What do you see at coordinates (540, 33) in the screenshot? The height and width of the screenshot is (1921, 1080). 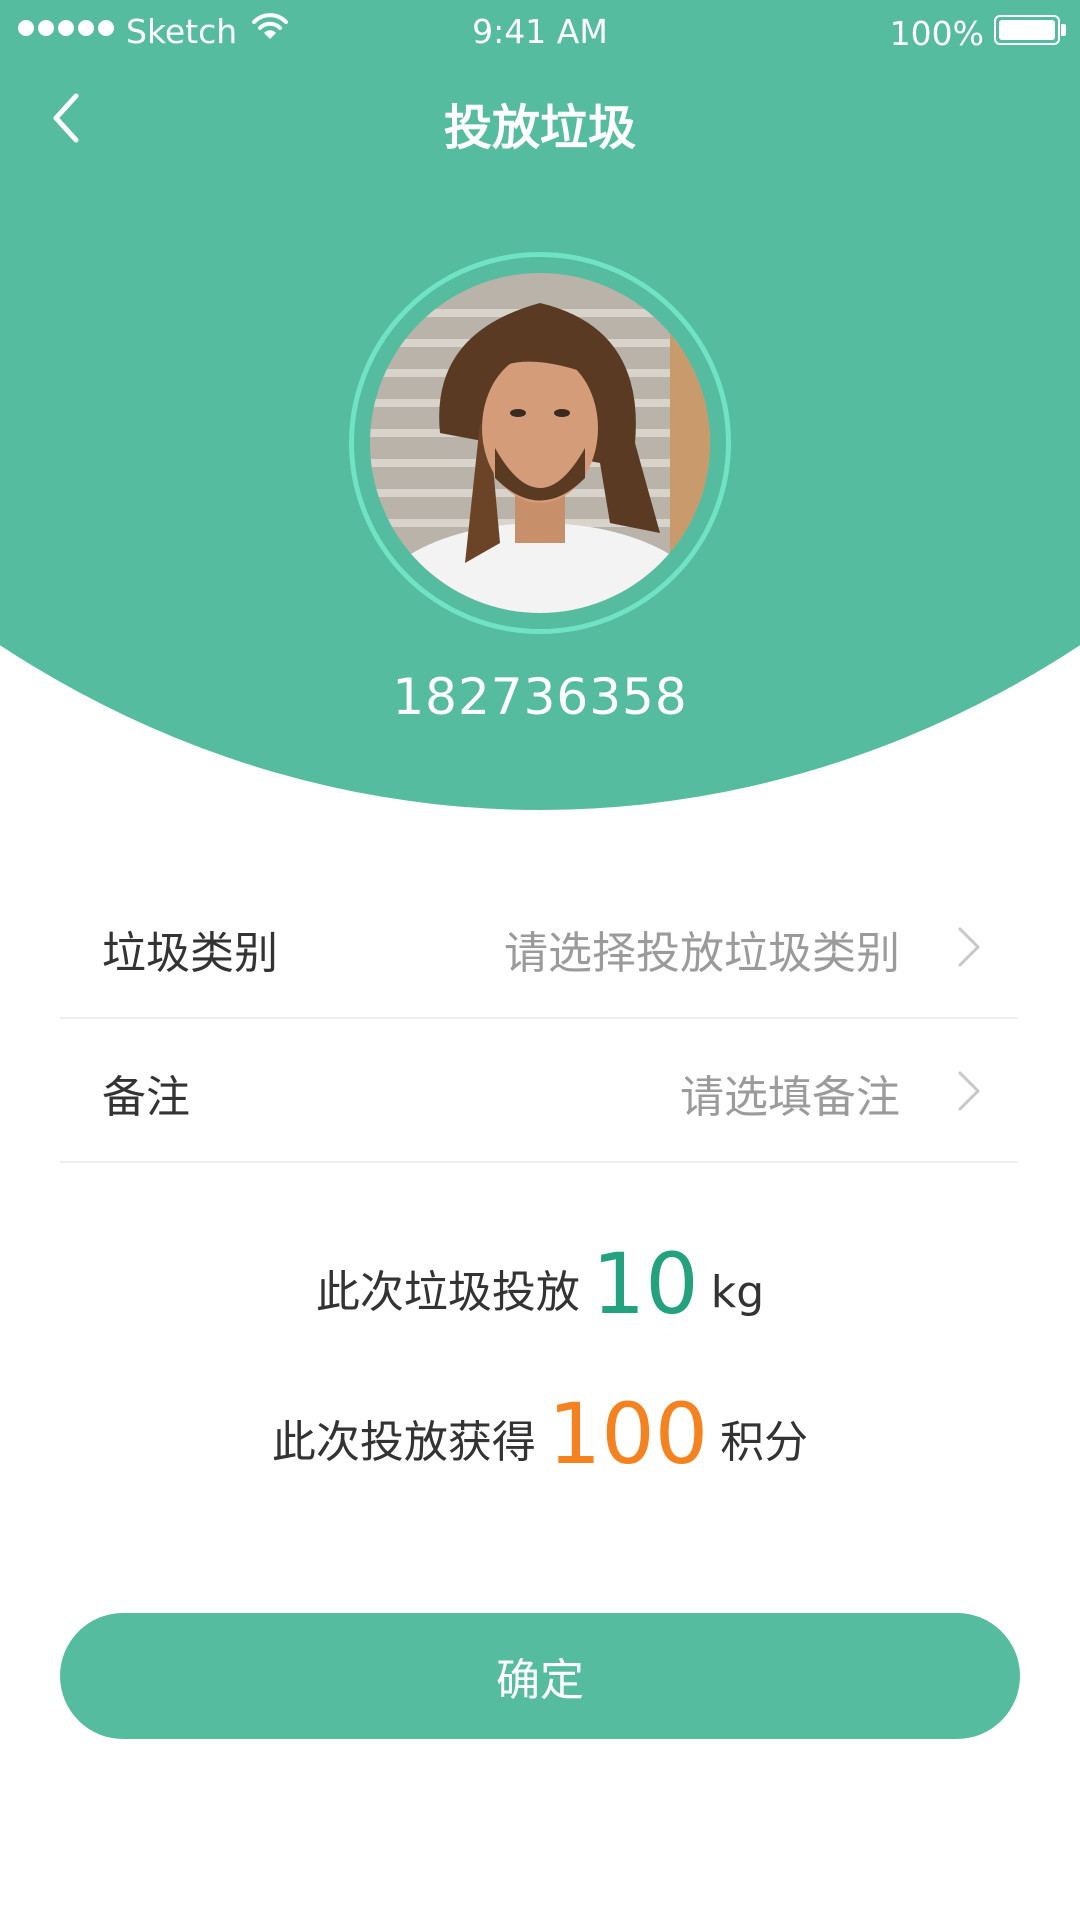 I see `status-bar: Sketch 9:41 AM 100%` at bounding box center [540, 33].